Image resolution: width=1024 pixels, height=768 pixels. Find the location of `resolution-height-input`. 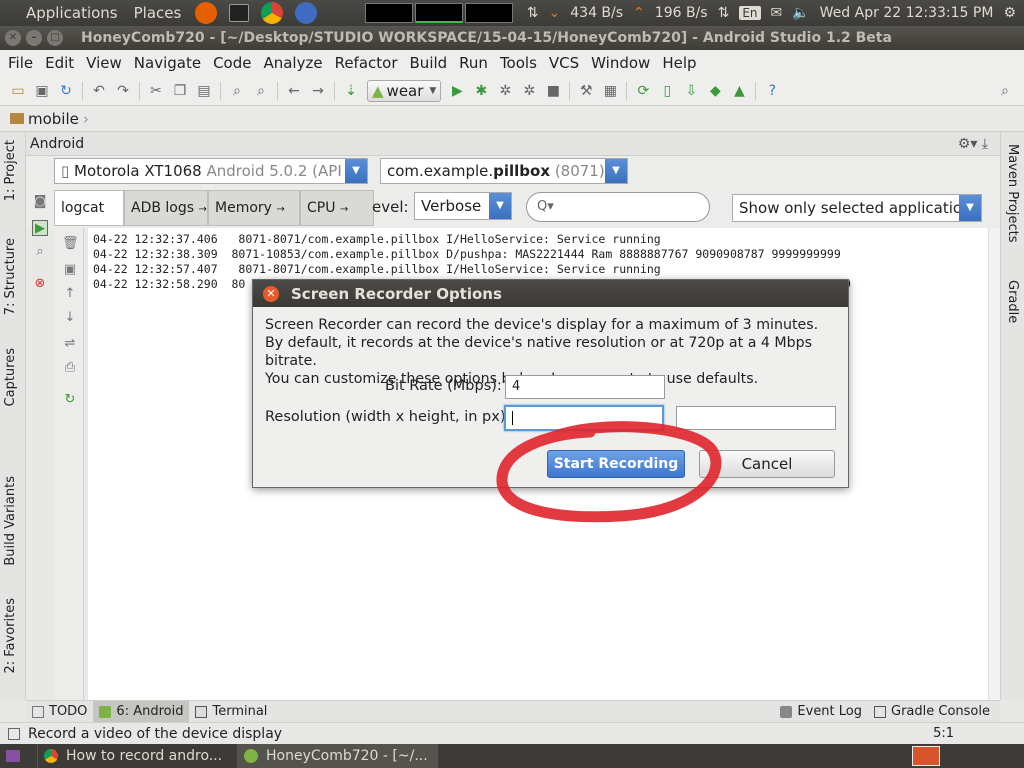

resolution-height-input is located at coordinates (756, 418).